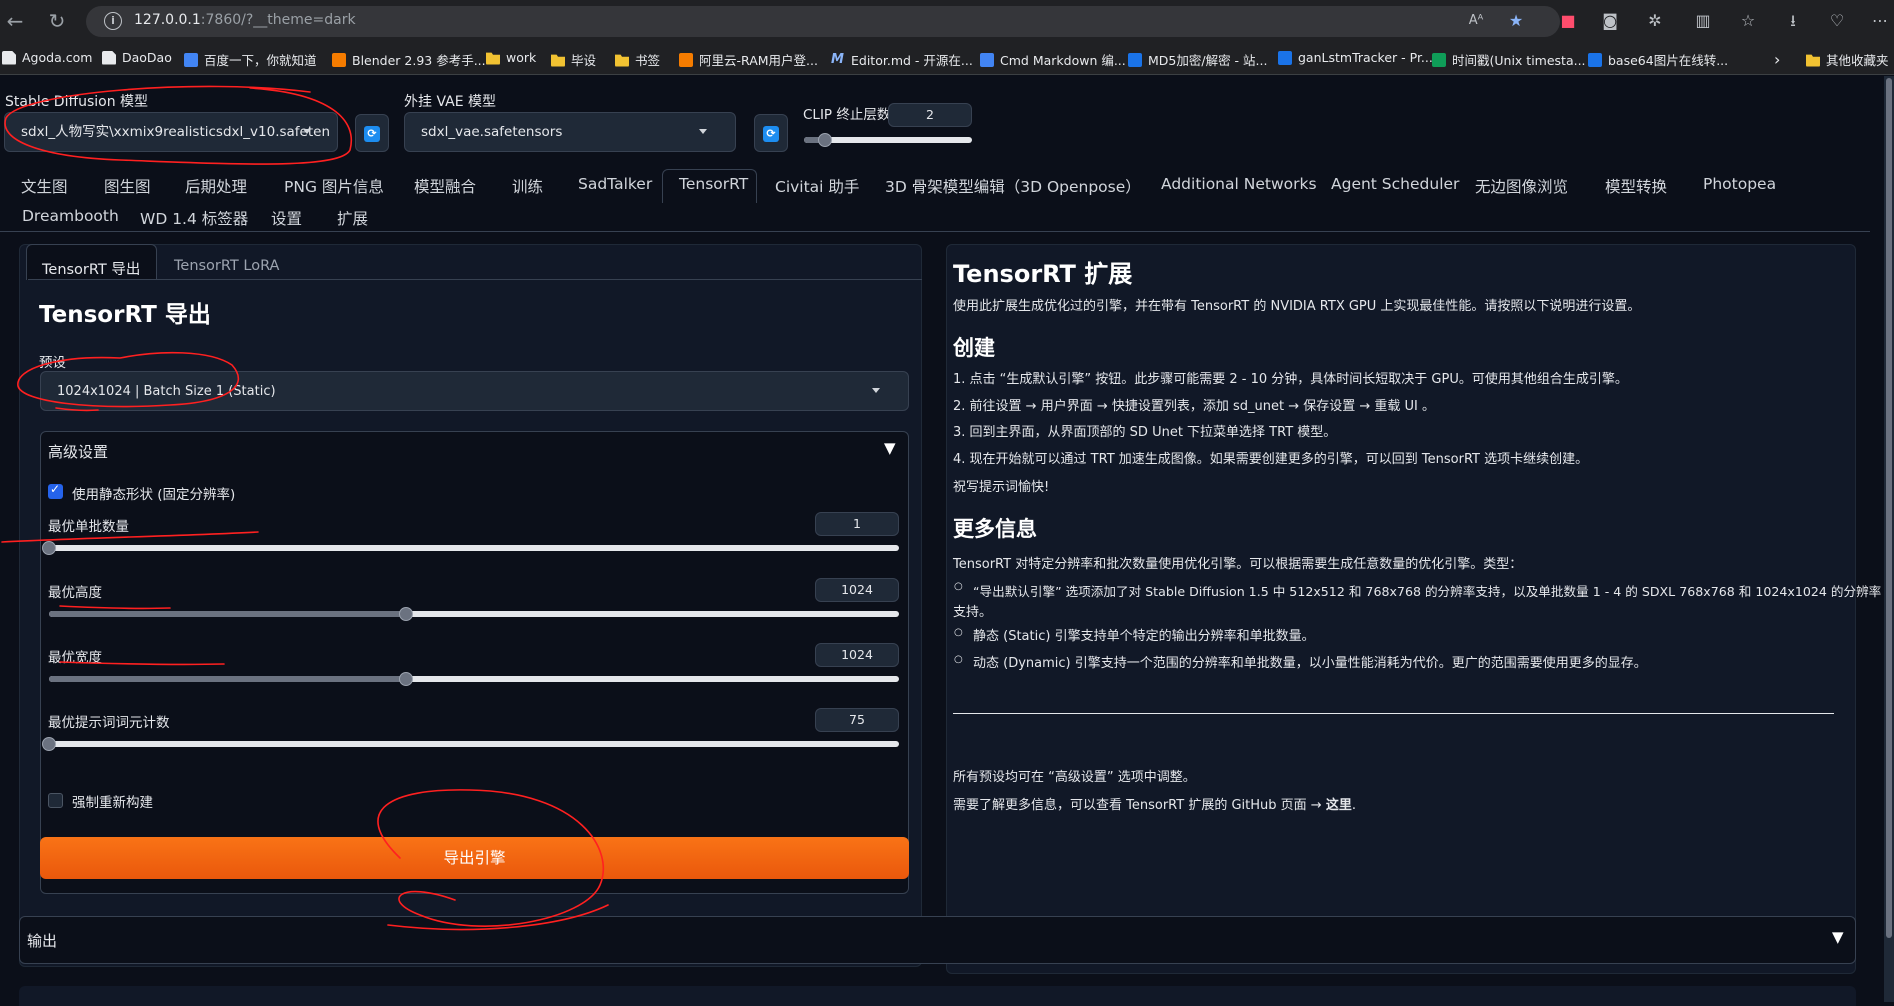  Describe the element at coordinates (823, 21) in the screenshot. I see `address-bar: i 127.0.0.1:7860/?__theme=dark Aᴬ ★` at that location.